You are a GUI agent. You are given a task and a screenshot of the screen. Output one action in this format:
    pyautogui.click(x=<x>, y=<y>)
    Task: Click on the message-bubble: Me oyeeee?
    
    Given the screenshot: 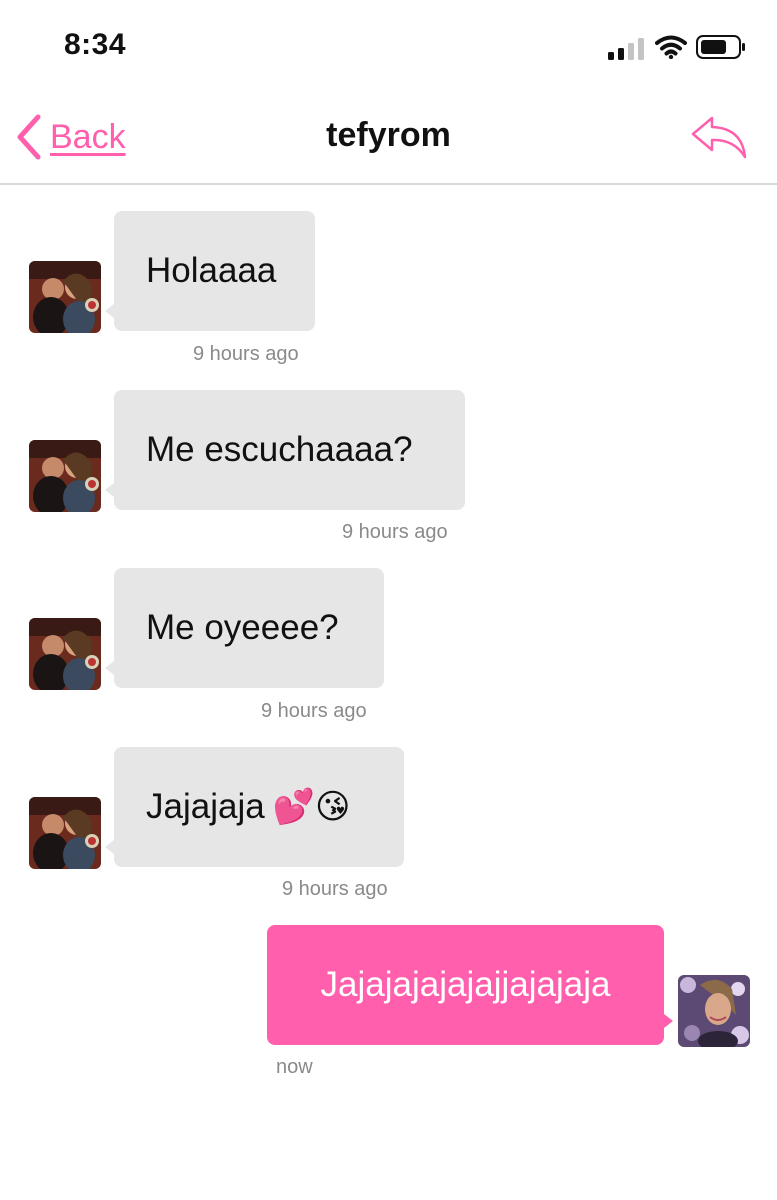 What is the action you would take?
    pyautogui.click(x=249, y=628)
    